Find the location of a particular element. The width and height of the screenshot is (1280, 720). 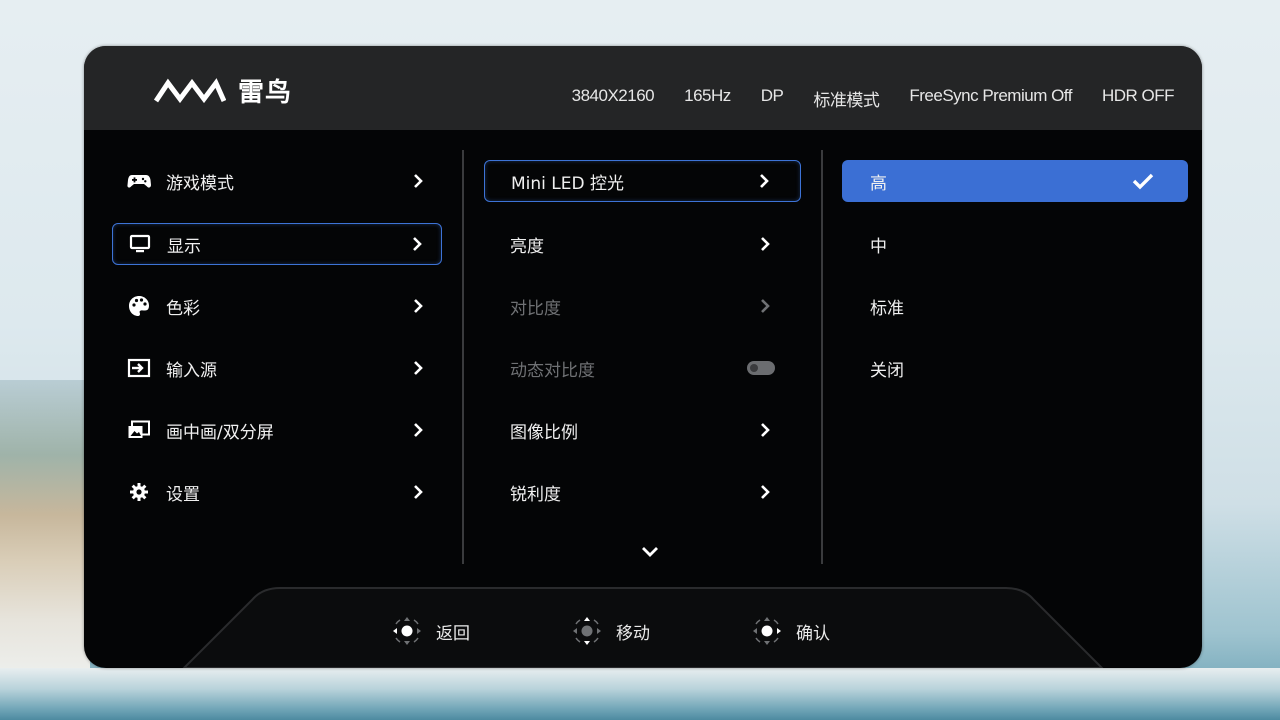

submenu-item-label: 对比度 is located at coordinates (535, 308).